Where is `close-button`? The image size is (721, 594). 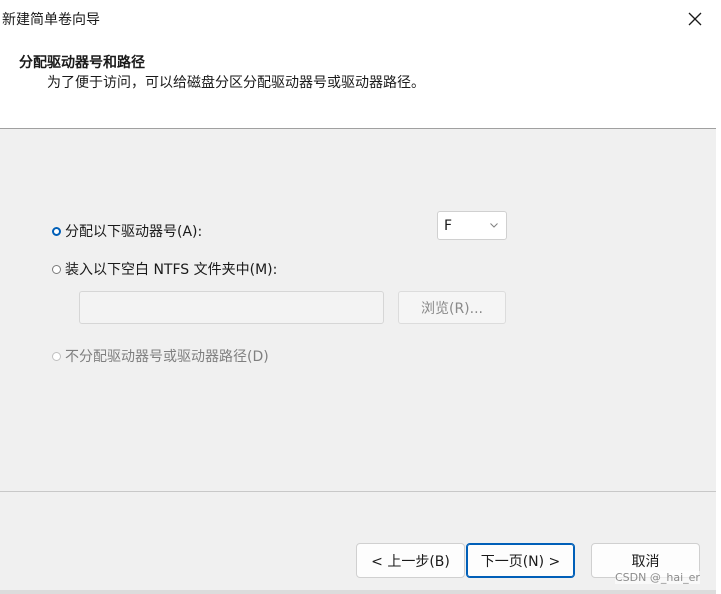 close-button is located at coordinates (695, 19).